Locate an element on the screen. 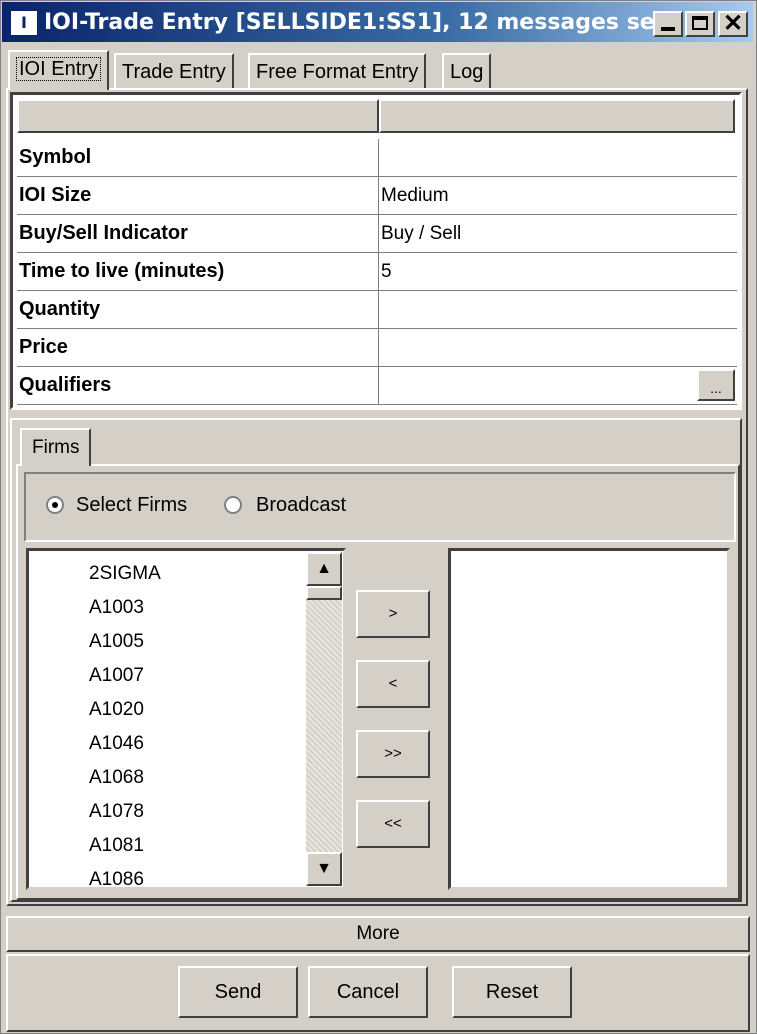 This screenshot has width=757, height=1034. price-field is located at coordinates (558, 347).